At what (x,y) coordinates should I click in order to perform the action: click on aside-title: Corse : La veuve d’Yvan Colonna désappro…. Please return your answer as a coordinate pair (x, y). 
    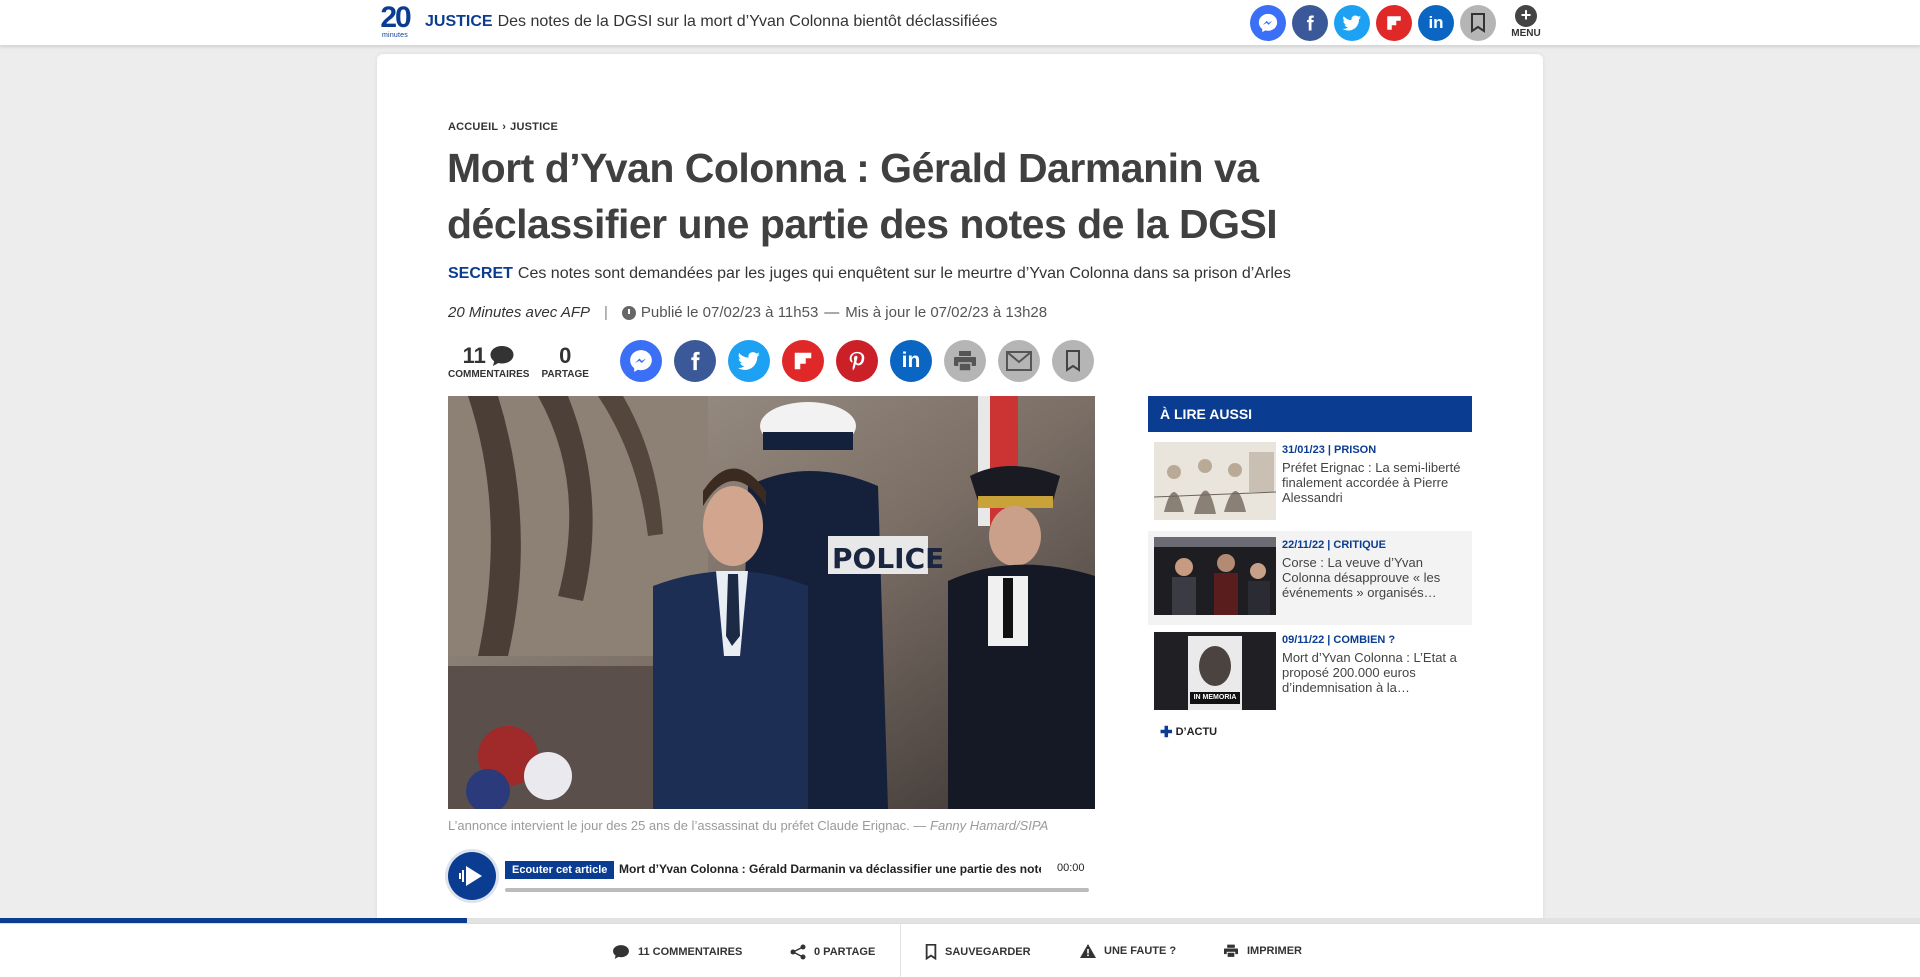
    Looking at the image, I should click on (1361, 577).